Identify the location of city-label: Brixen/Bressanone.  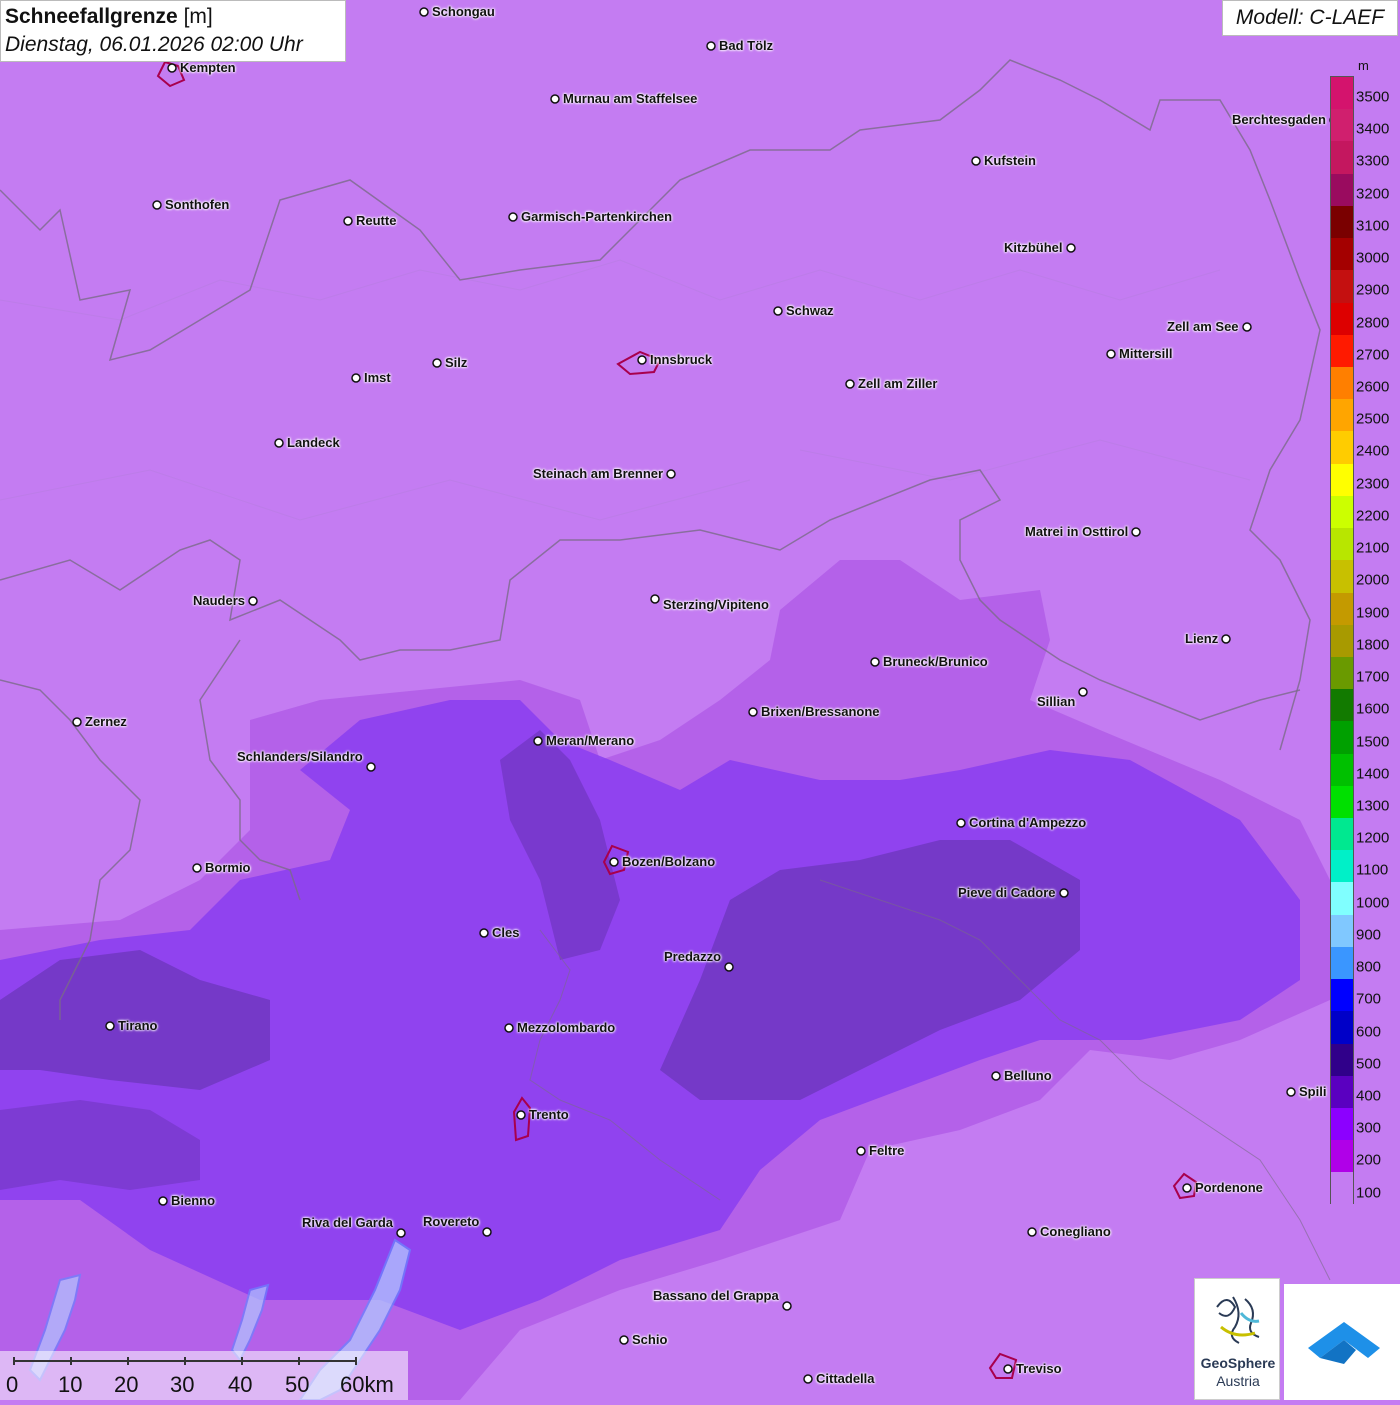
(820, 711).